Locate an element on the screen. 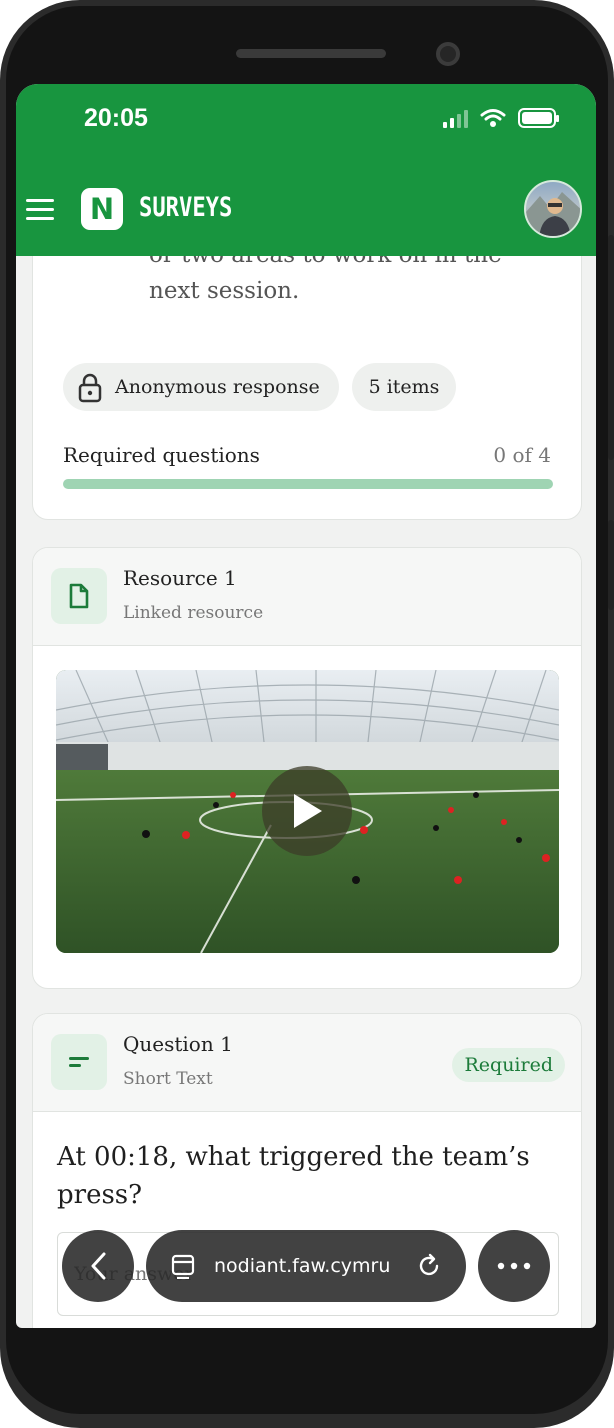 The height and width of the screenshot is (1428, 614). required-badge: Required is located at coordinates (508, 1065).